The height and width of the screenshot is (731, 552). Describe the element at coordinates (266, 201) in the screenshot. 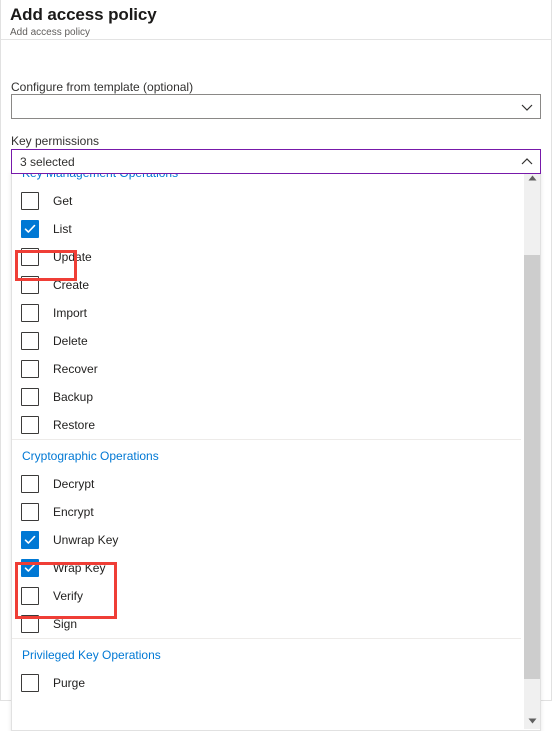

I see `option-row: Get` at that location.